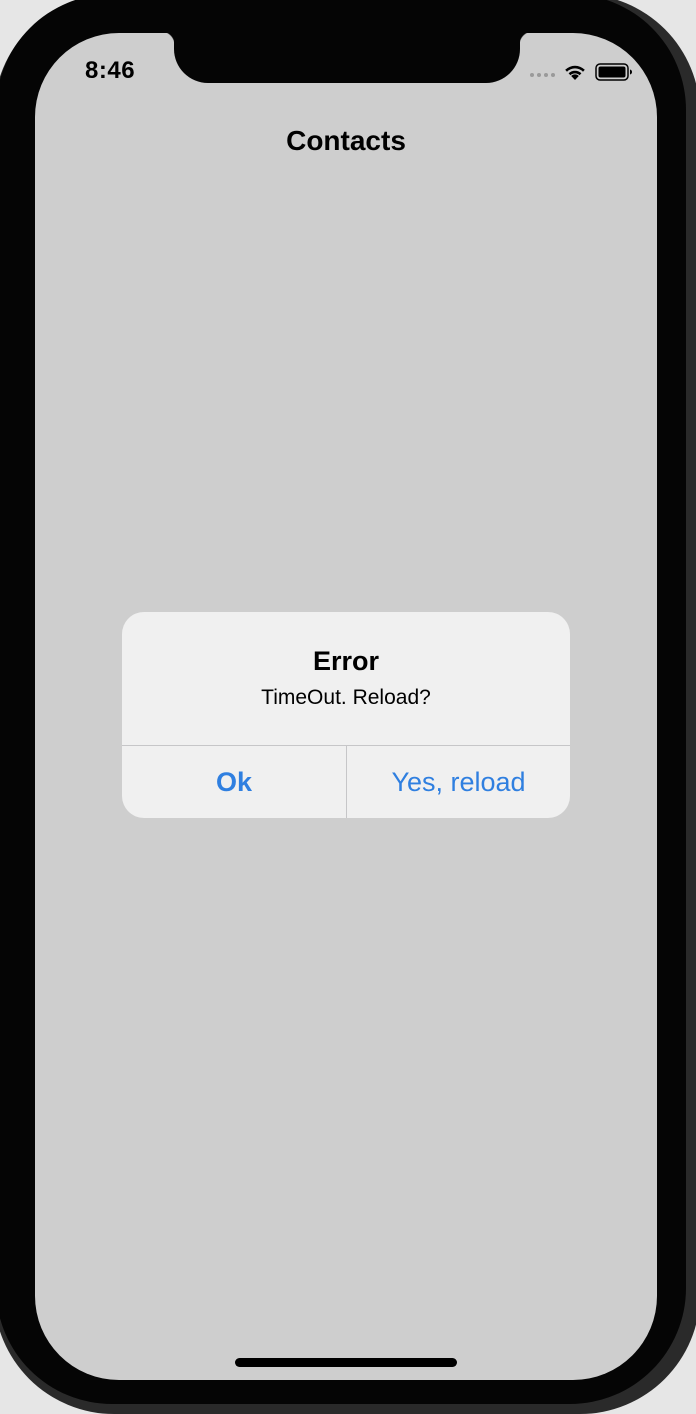  What do you see at coordinates (346, 697) in the screenshot?
I see `alert-message: TimeOut. Reload?` at bounding box center [346, 697].